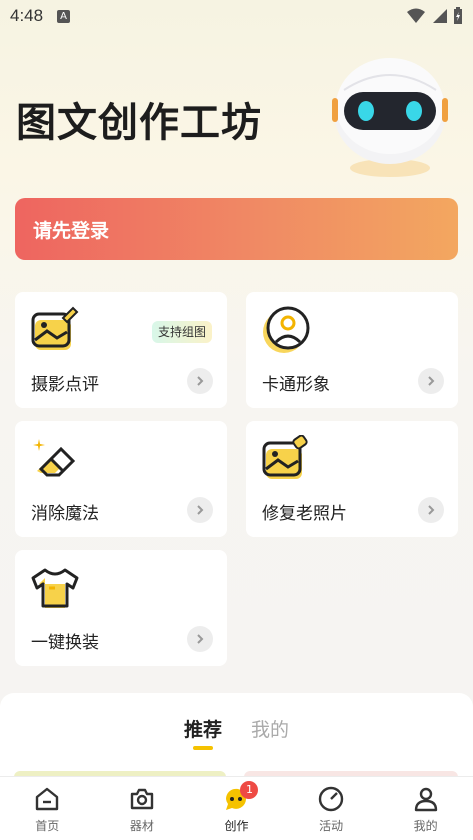 The width and height of the screenshot is (473, 840). I want to click on nav-item-activity: 活动, so click(331, 808).